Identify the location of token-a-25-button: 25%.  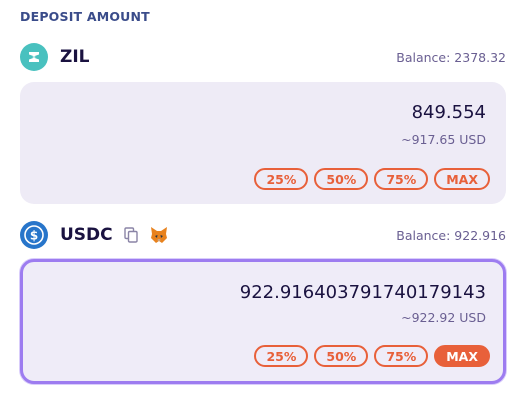
(281, 179).